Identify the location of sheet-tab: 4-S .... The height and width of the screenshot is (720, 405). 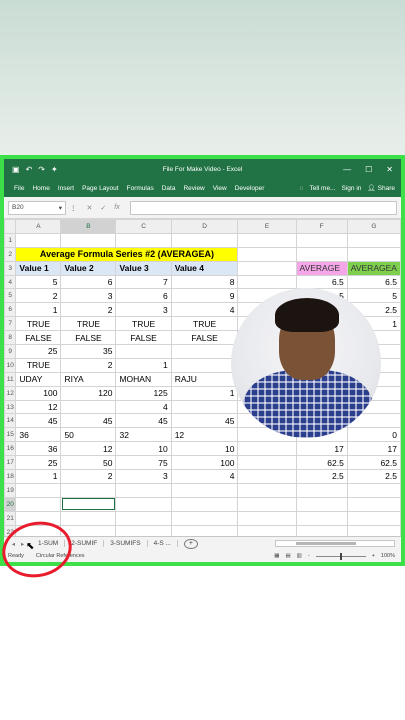
(163, 543).